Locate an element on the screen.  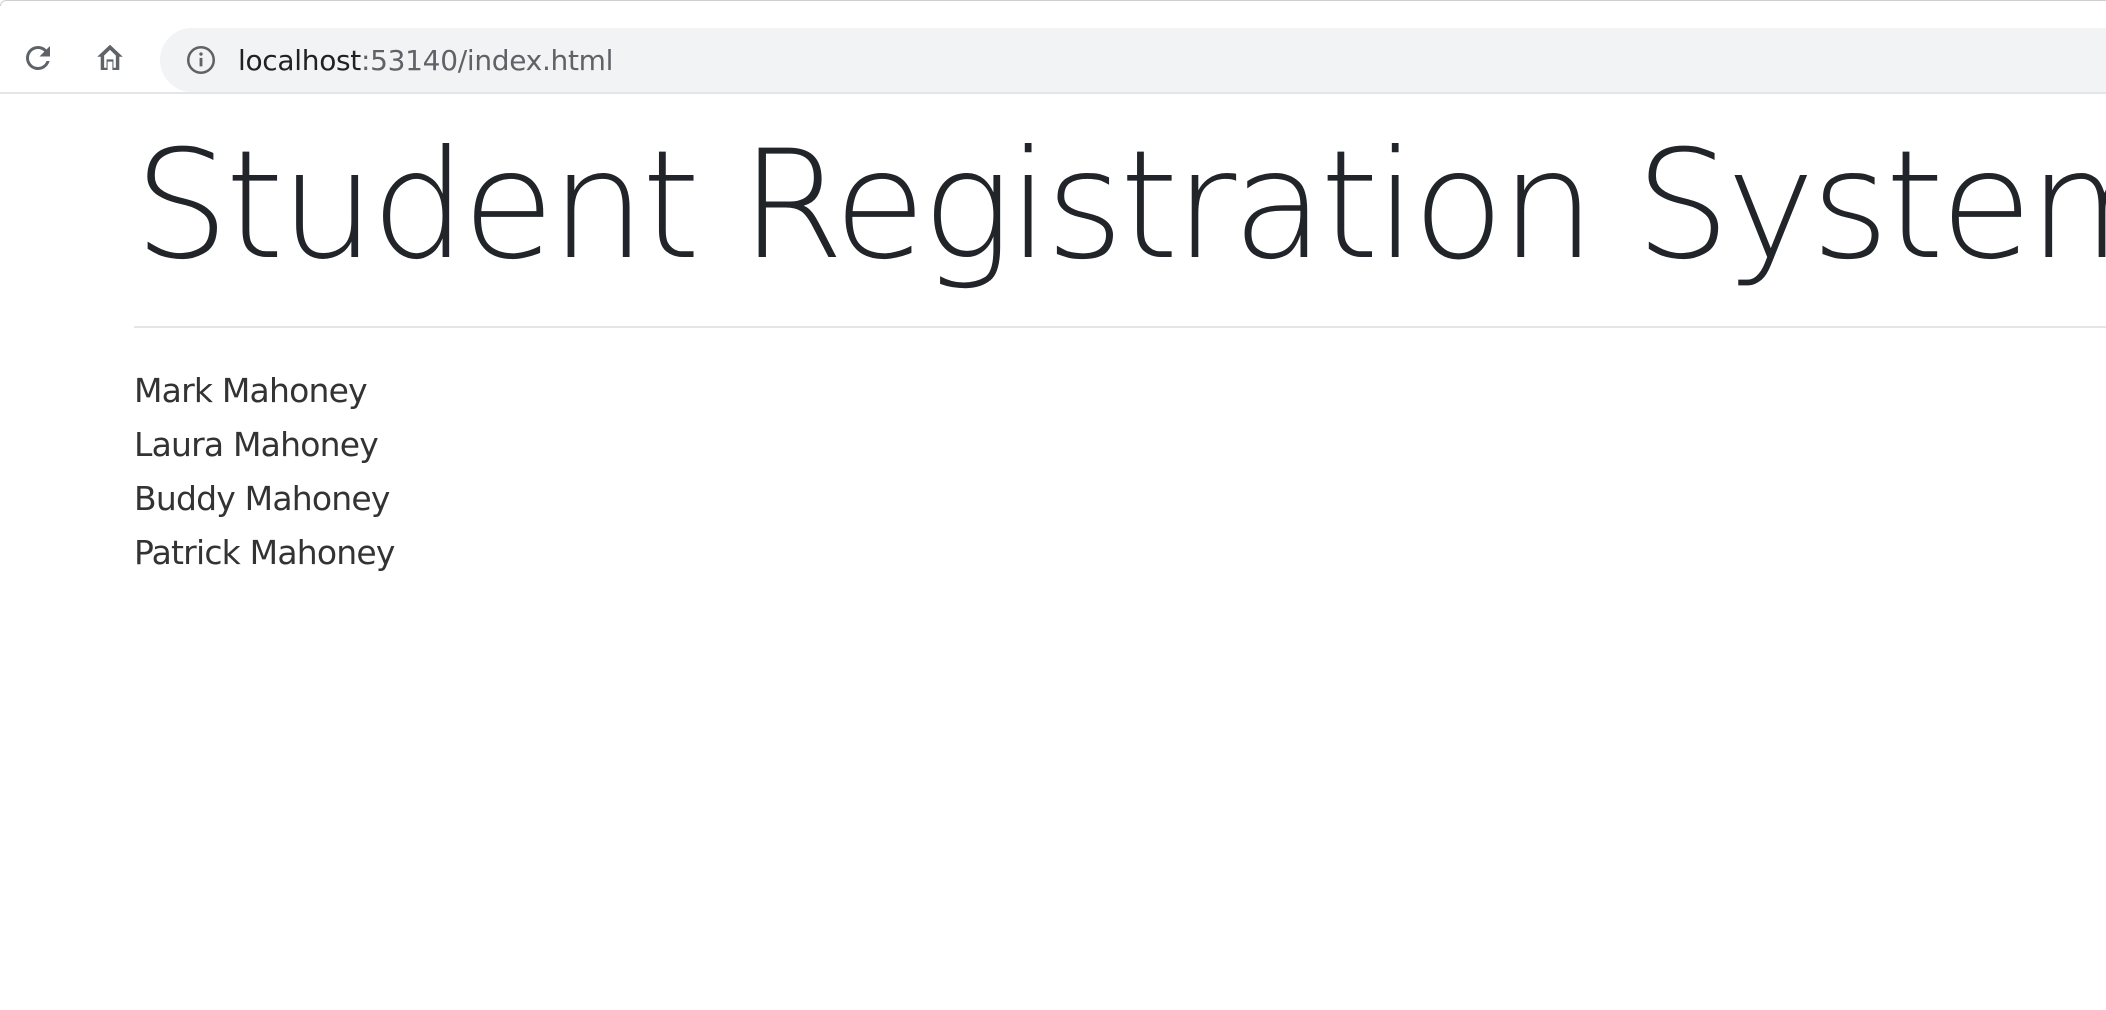
student-item: Patrick Mahoney is located at coordinates (264, 552).